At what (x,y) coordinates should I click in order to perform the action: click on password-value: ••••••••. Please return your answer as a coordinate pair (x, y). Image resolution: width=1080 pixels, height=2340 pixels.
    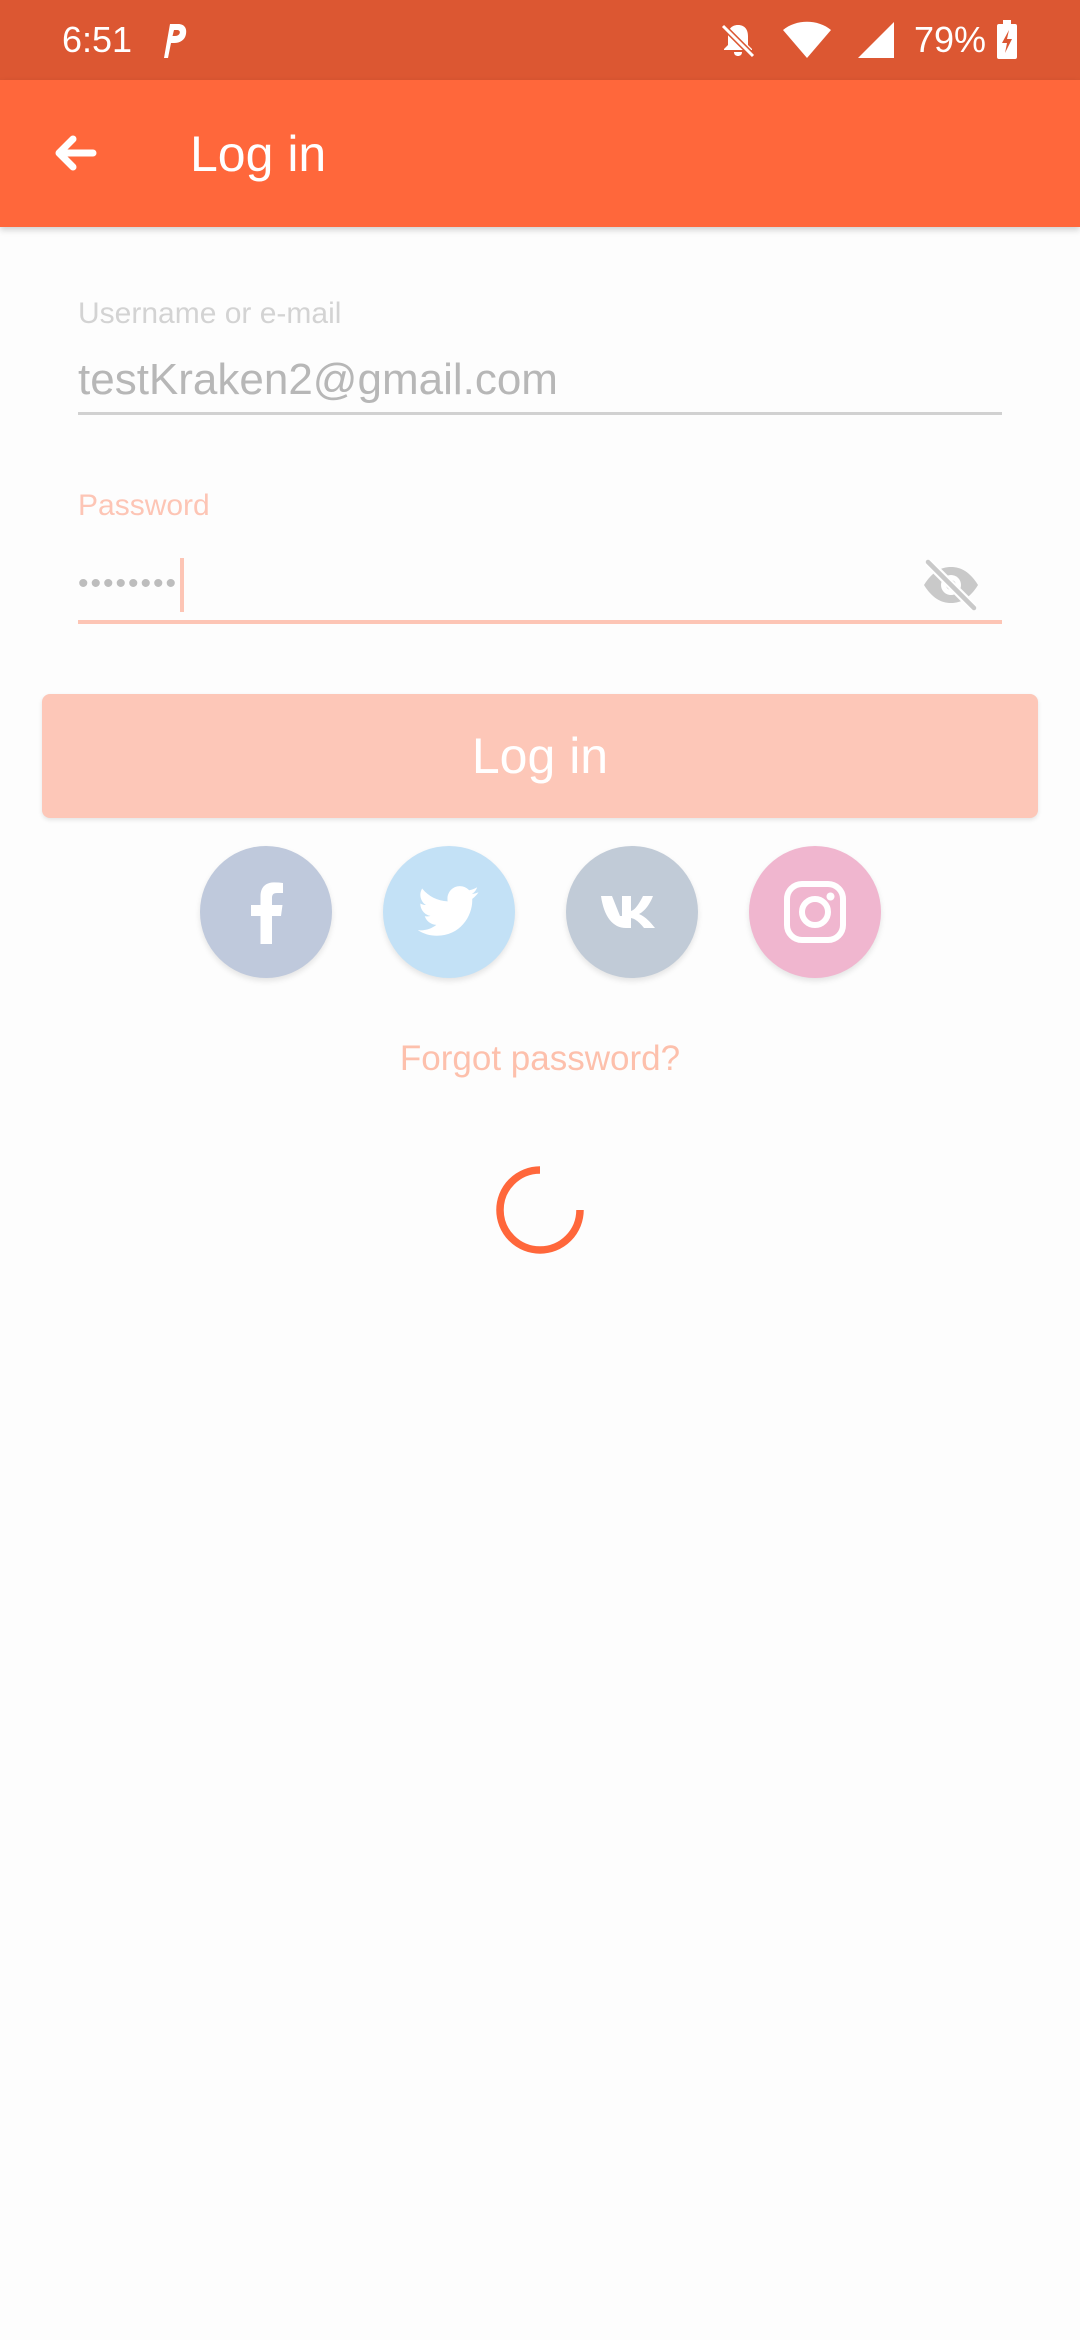
    Looking at the image, I should click on (131, 585).